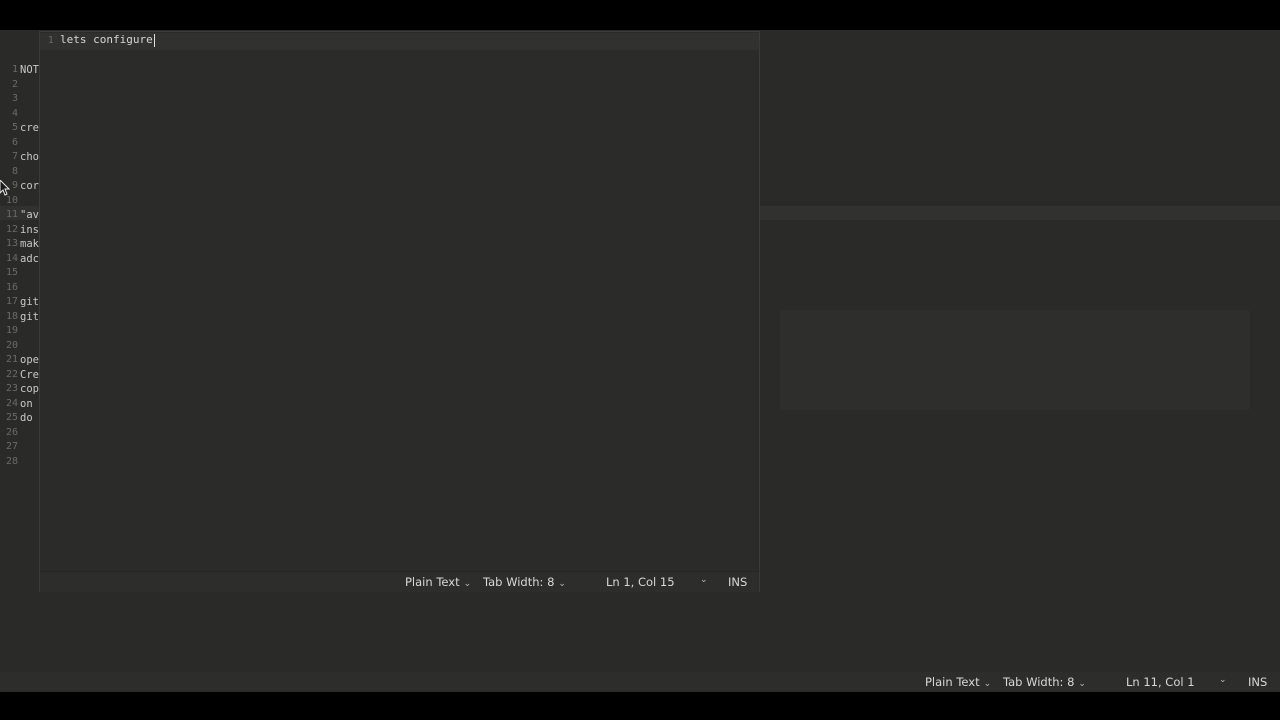 The image size is (1280, 720). I want to click on line-number: 26, so click(11, 432).